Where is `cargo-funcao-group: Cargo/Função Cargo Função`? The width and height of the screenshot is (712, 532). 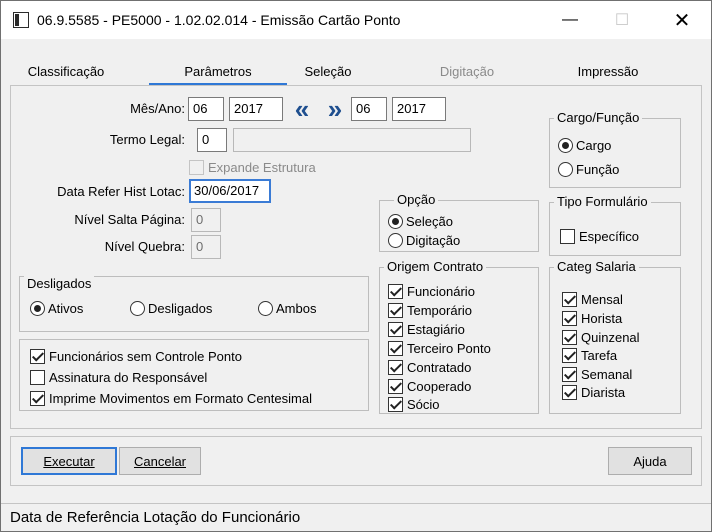
cargo-funcao-group: Cargo/Função Cargo Função is located at coordinates (615, 149).